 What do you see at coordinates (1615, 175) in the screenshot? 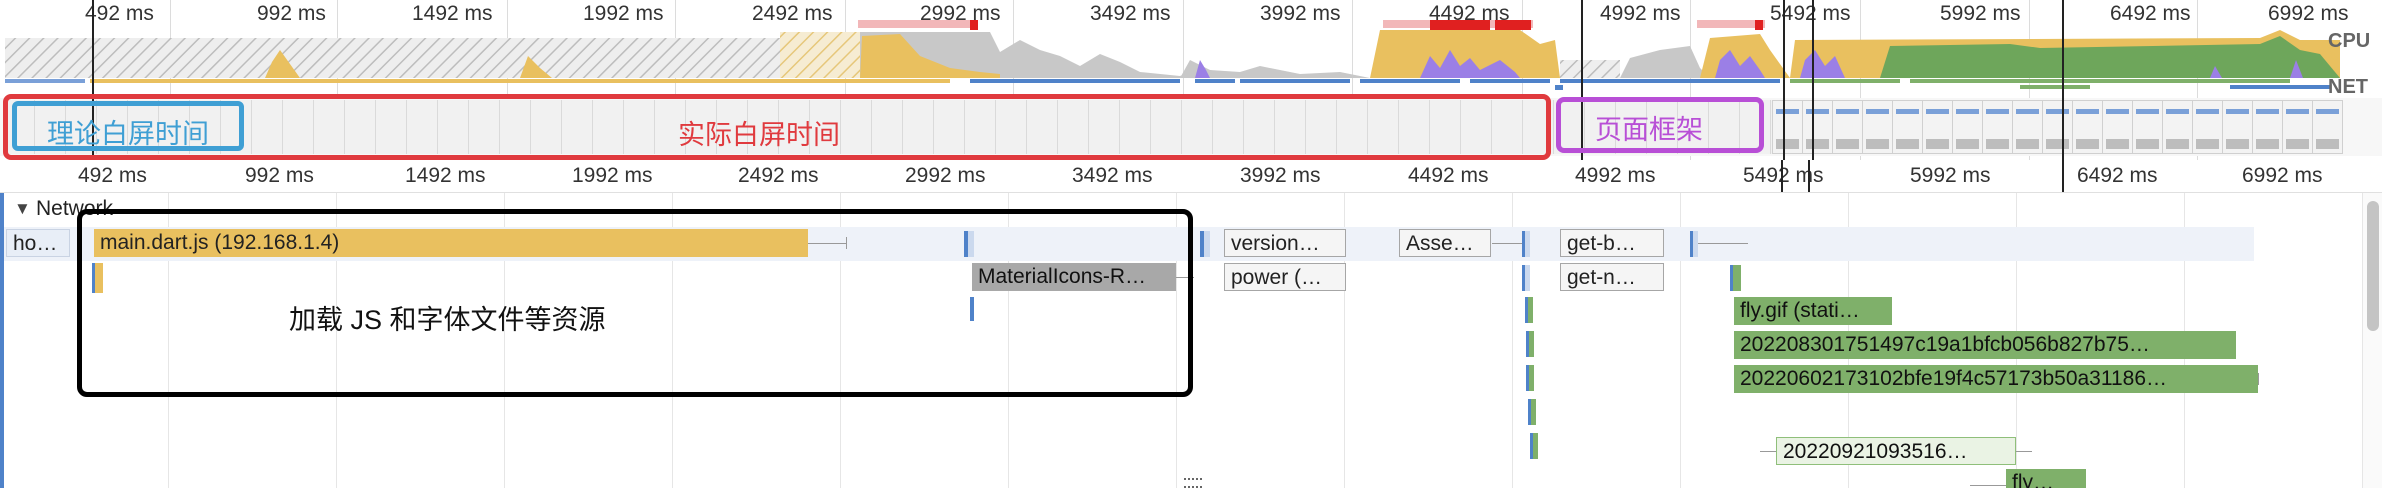
I see `tick-label: 4992 ms` at bounding box center [1615, 175].